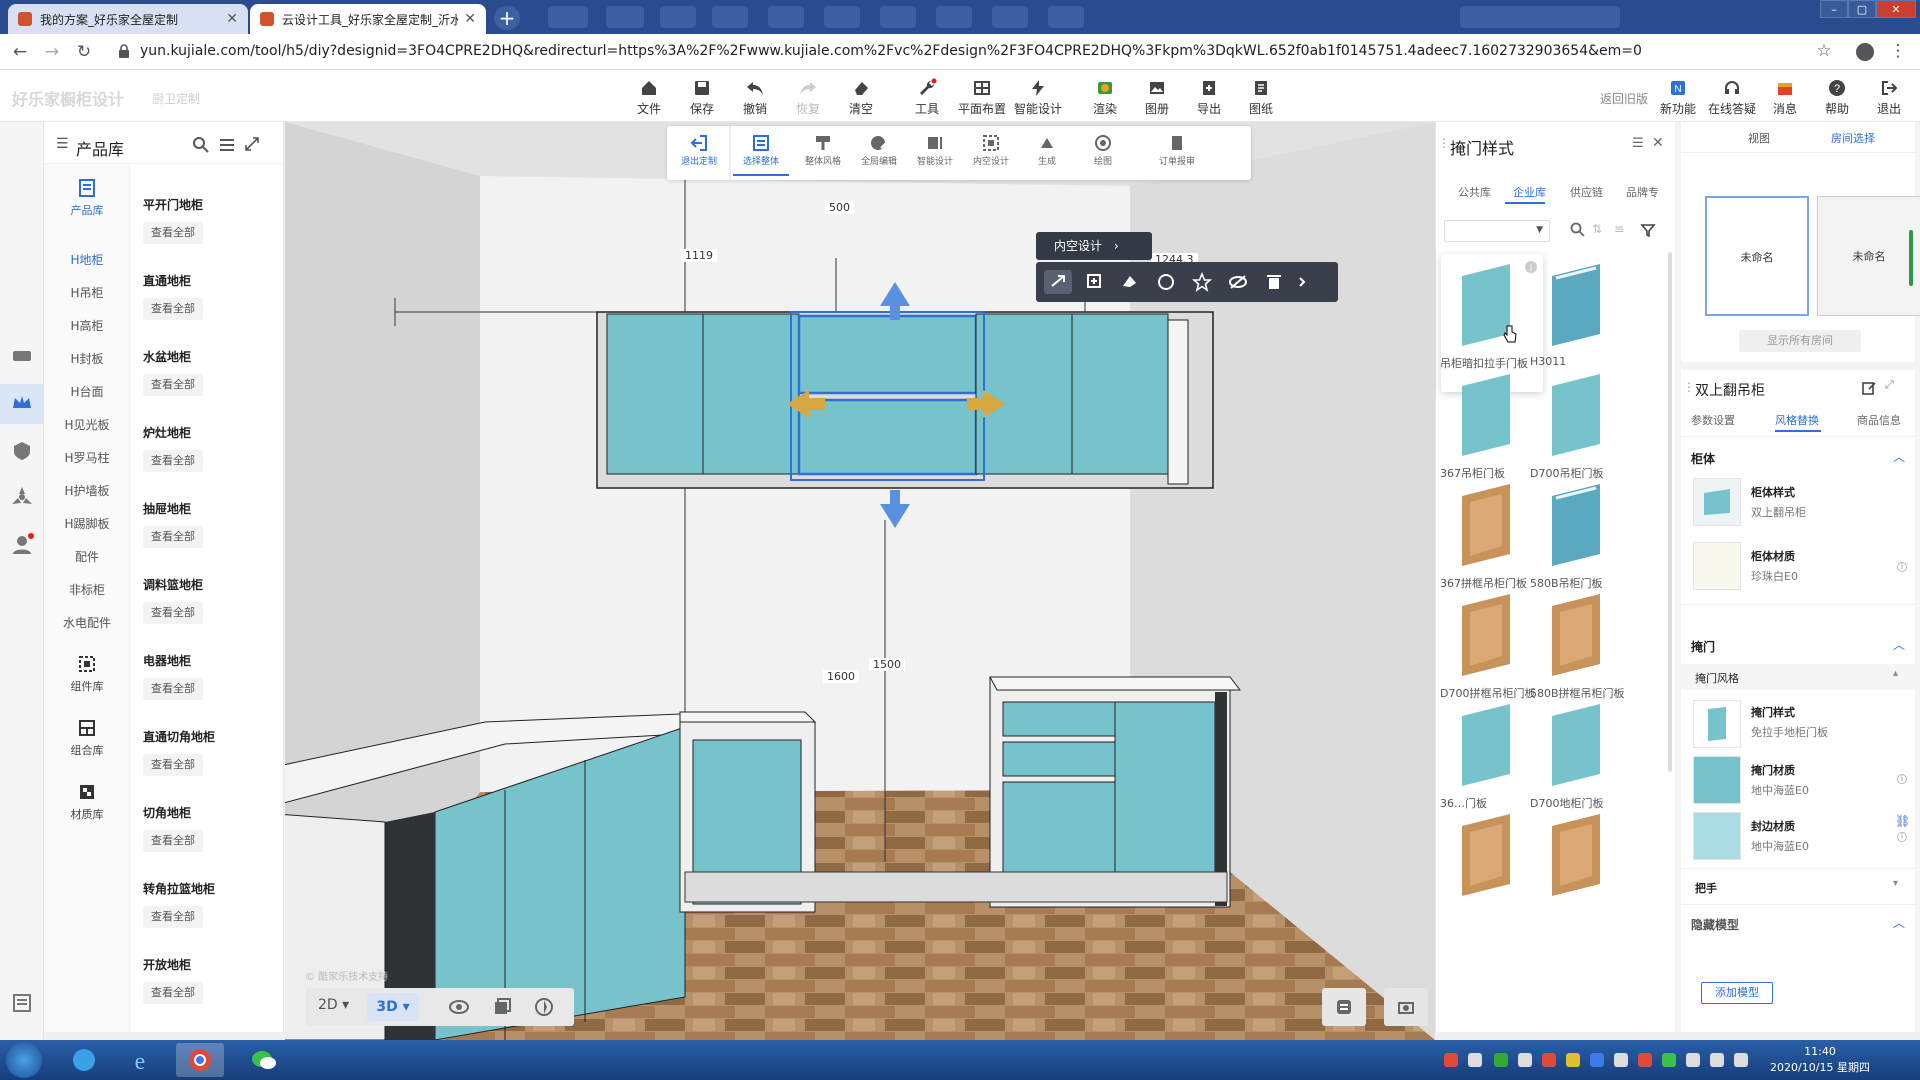 This screenshot has width=1920, height=1080. I want to click on dimension-label: 1119, so click(699, 255).